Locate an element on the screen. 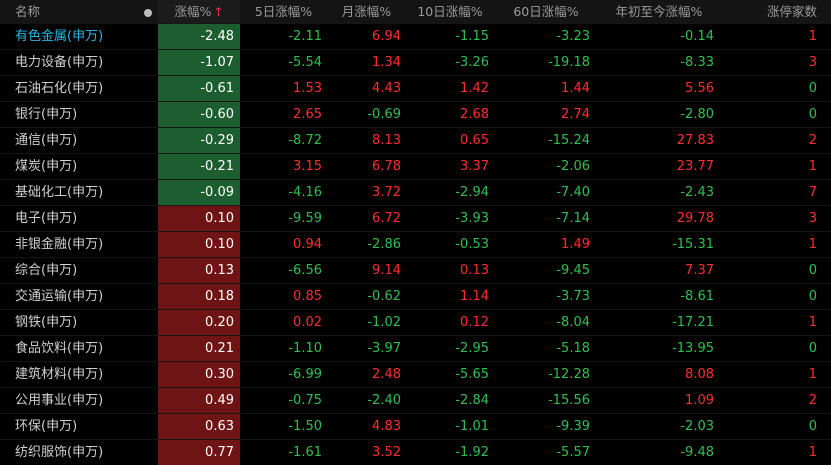  change-60day: -15.24 is located at coordinates (569, 140).